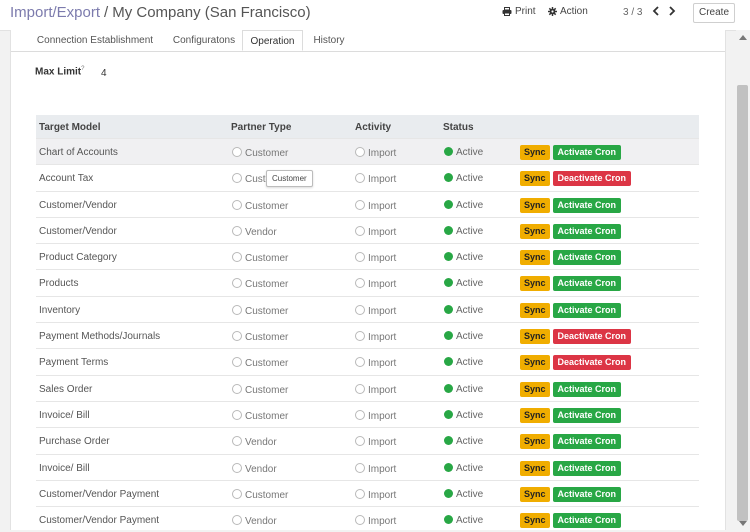 This screenshot has width=750, height=532. Describe the element at coordinates (568, 11) in the screenshot. I see `action-button: Action` at that location.